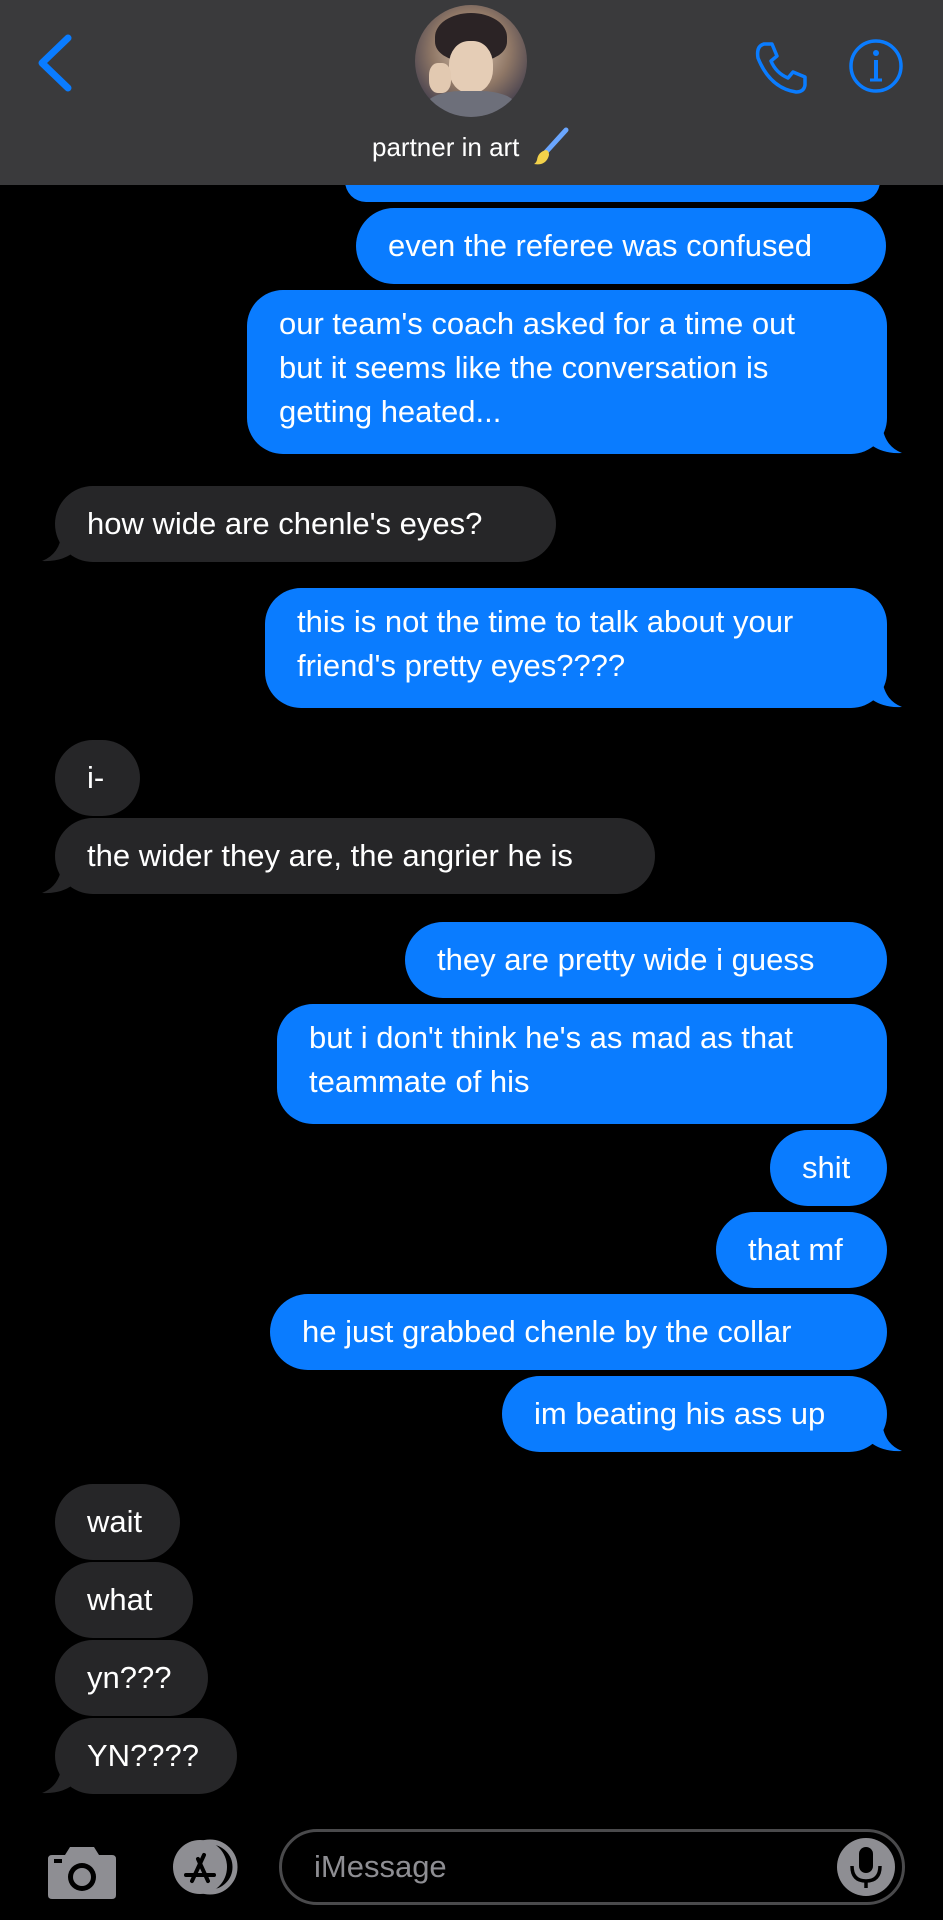  I want to click on message-bubble-received: the wider they are, the angrier he is, so click(355, 856).